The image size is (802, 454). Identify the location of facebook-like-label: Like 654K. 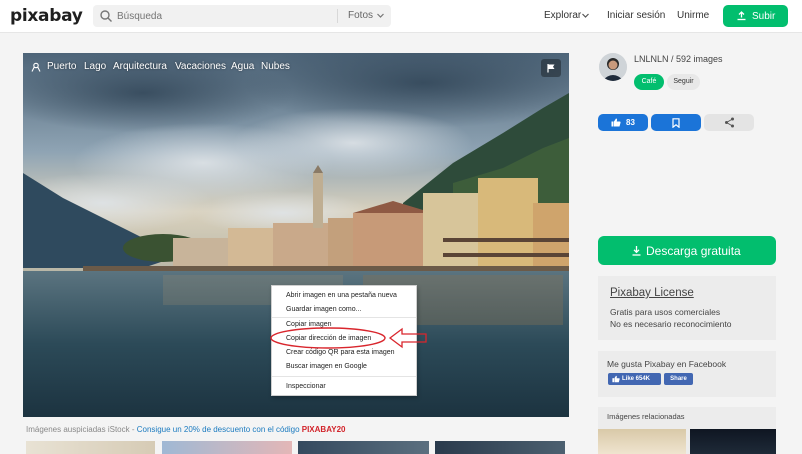
(636, 379).